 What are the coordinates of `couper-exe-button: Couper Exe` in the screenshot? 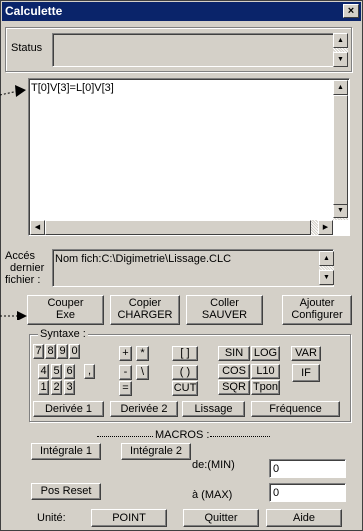 It's located at (65, 310).